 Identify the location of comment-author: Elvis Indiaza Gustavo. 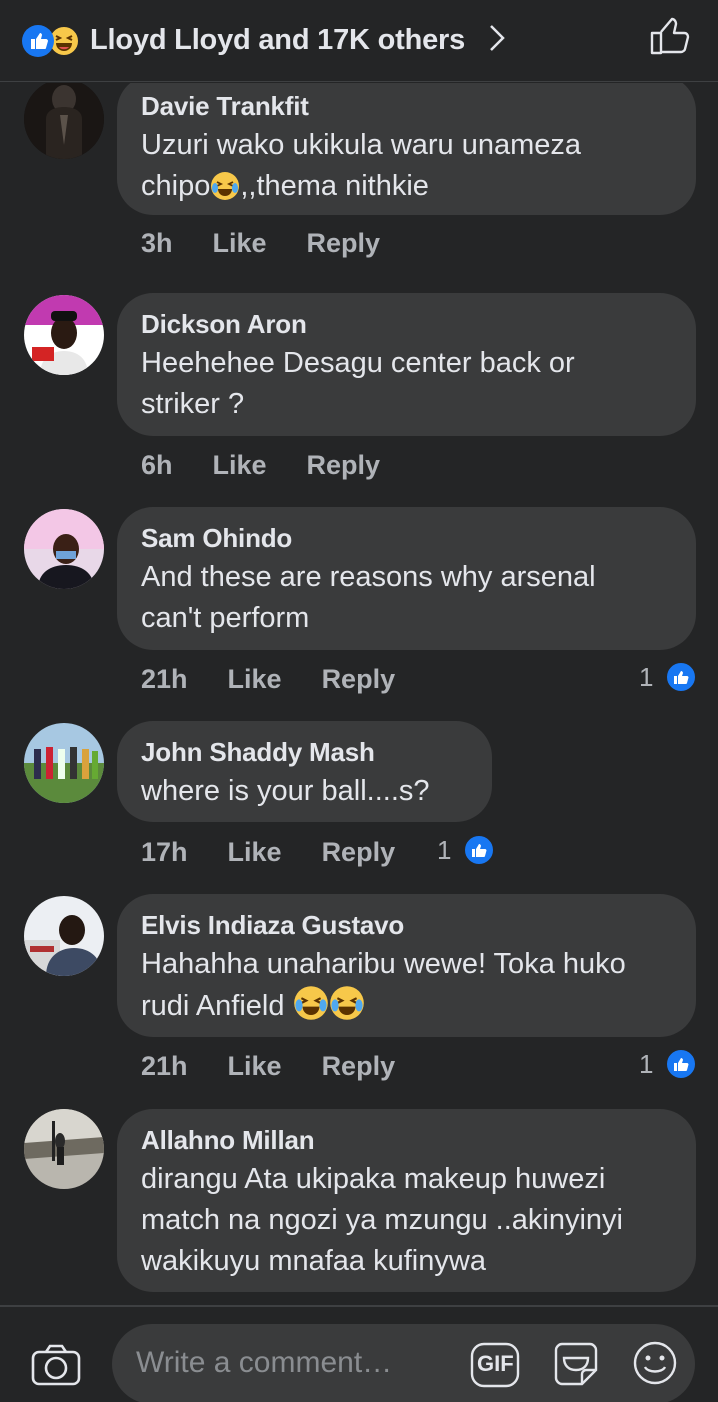
(406, 925).